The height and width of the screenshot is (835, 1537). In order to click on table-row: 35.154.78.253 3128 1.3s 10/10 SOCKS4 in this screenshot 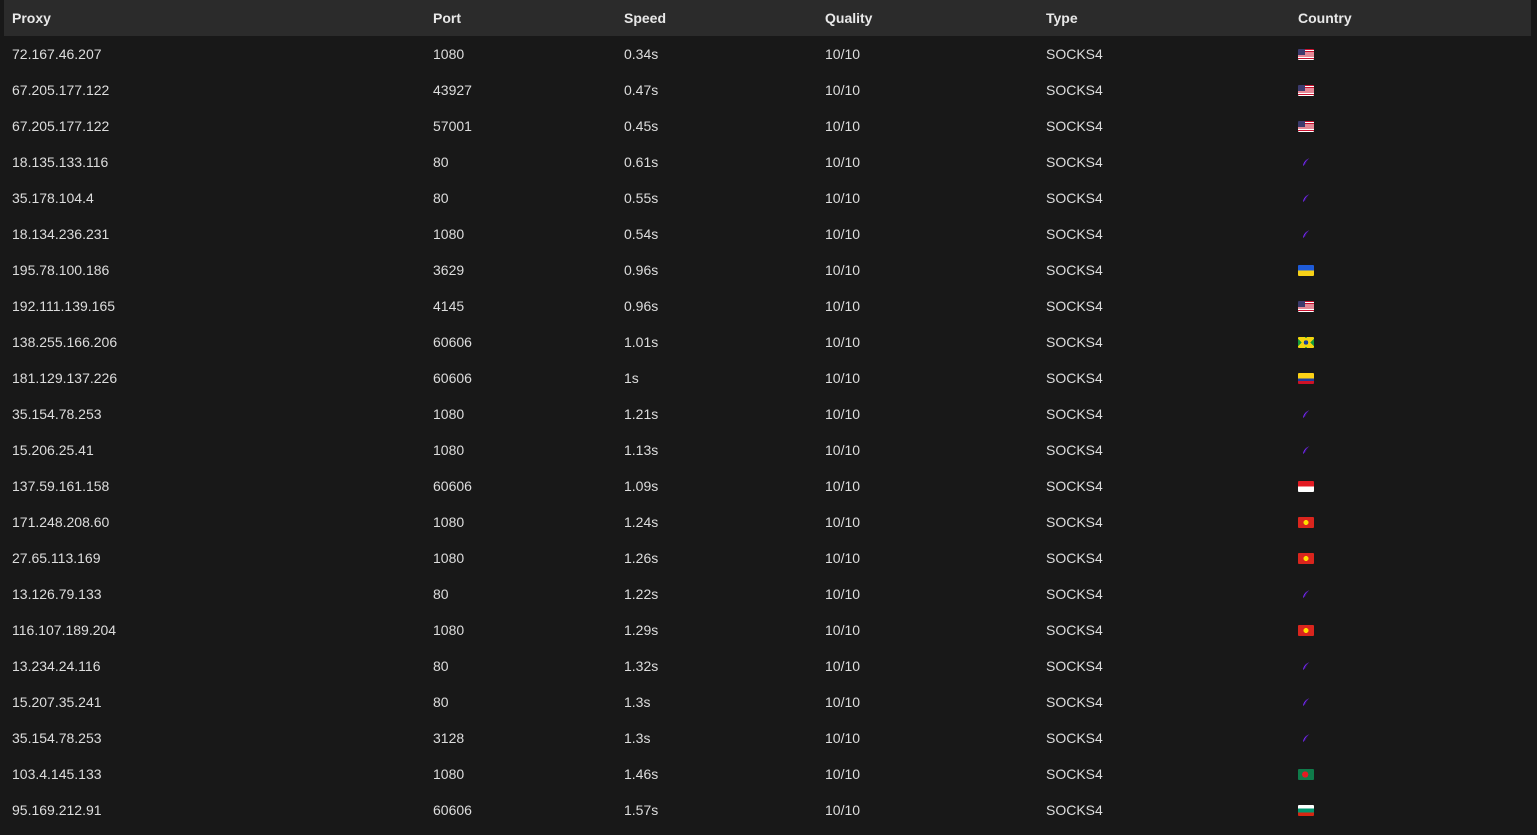, I will do `click(767, 738)`.